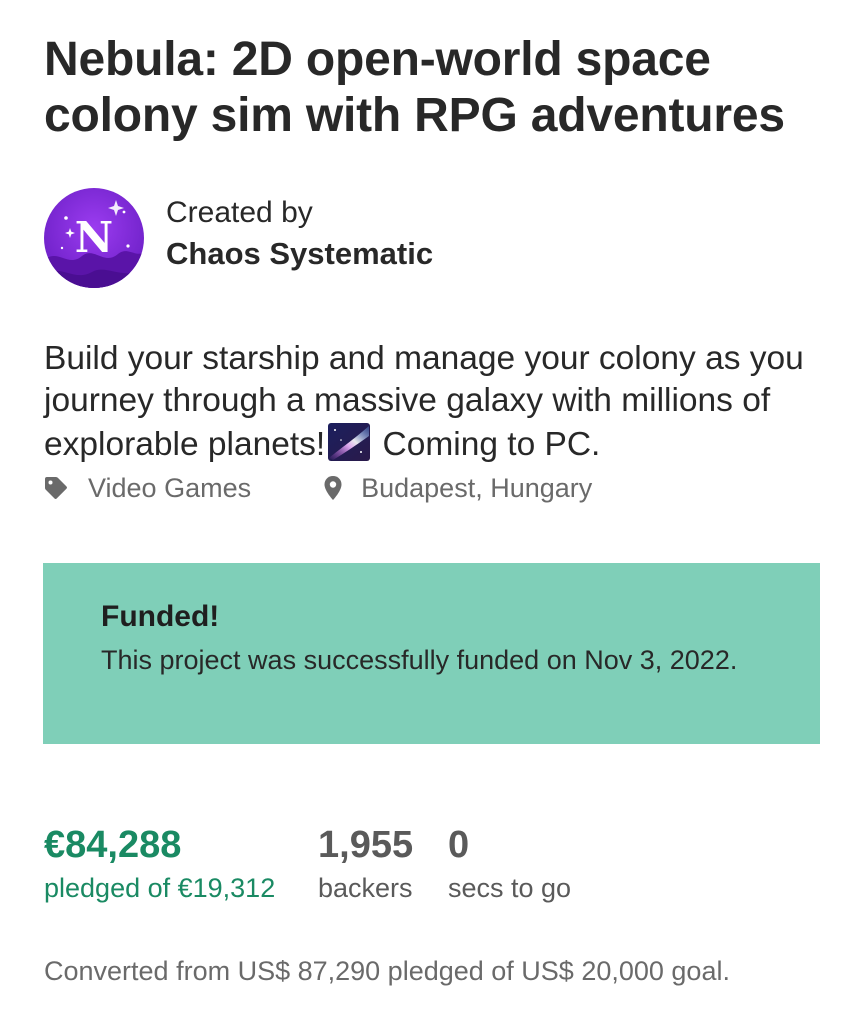 This screenshot has width=861, height=1024. Describe the element at coordinates (239, 212) in the screenshot. I see `created-by-label: Created by` at that location.